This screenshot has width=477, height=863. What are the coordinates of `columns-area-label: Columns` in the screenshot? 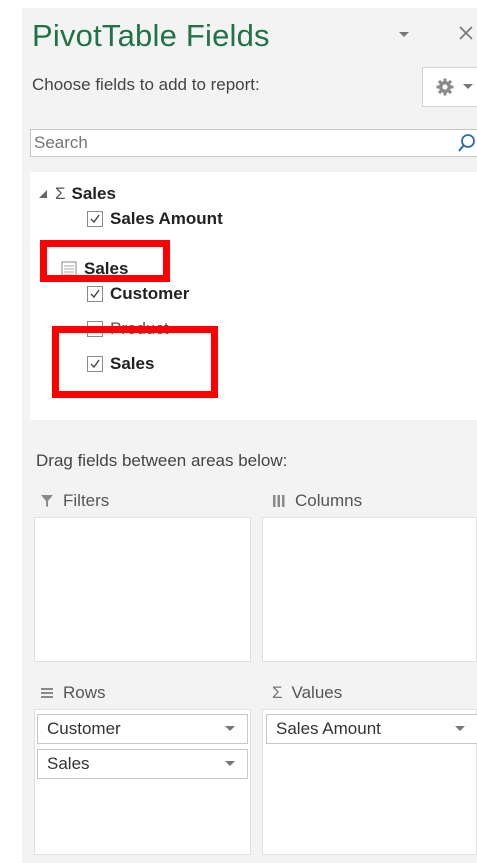 It's located at (329, 500).